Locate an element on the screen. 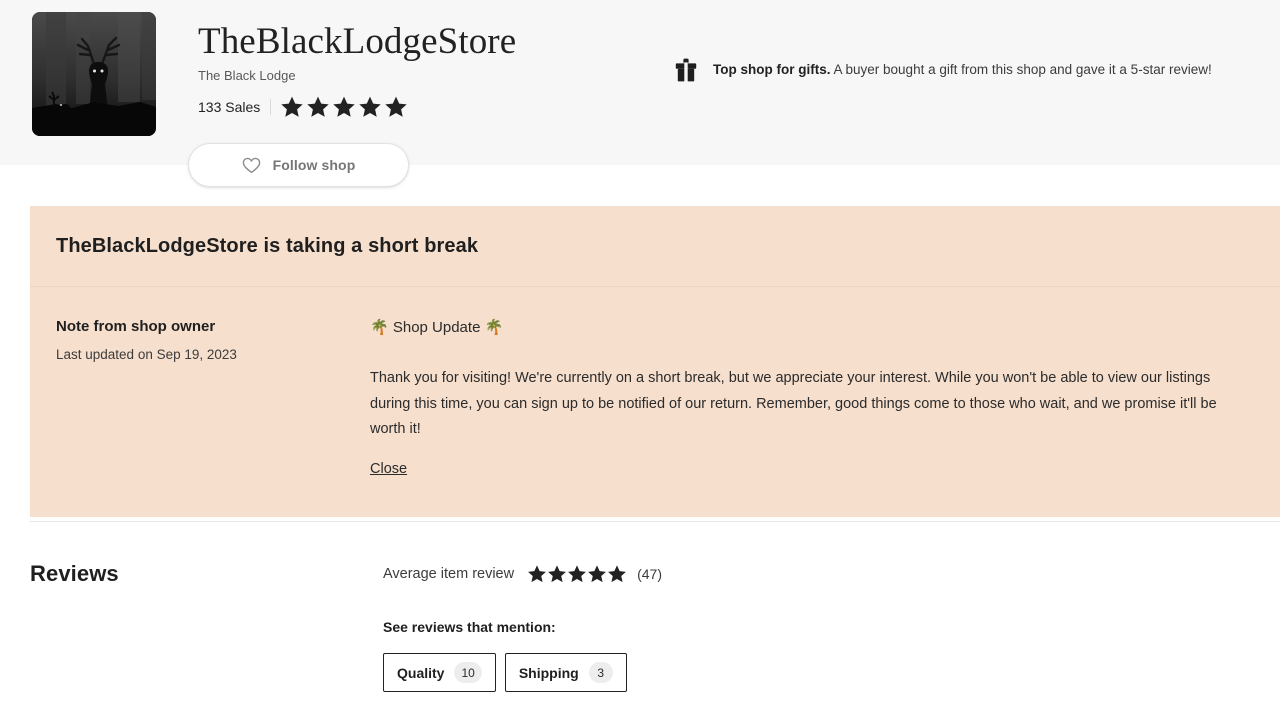 The width and height of the screenshot is (1280, 720). note-title: Note from shop owner is located at coordinates (136, 326).